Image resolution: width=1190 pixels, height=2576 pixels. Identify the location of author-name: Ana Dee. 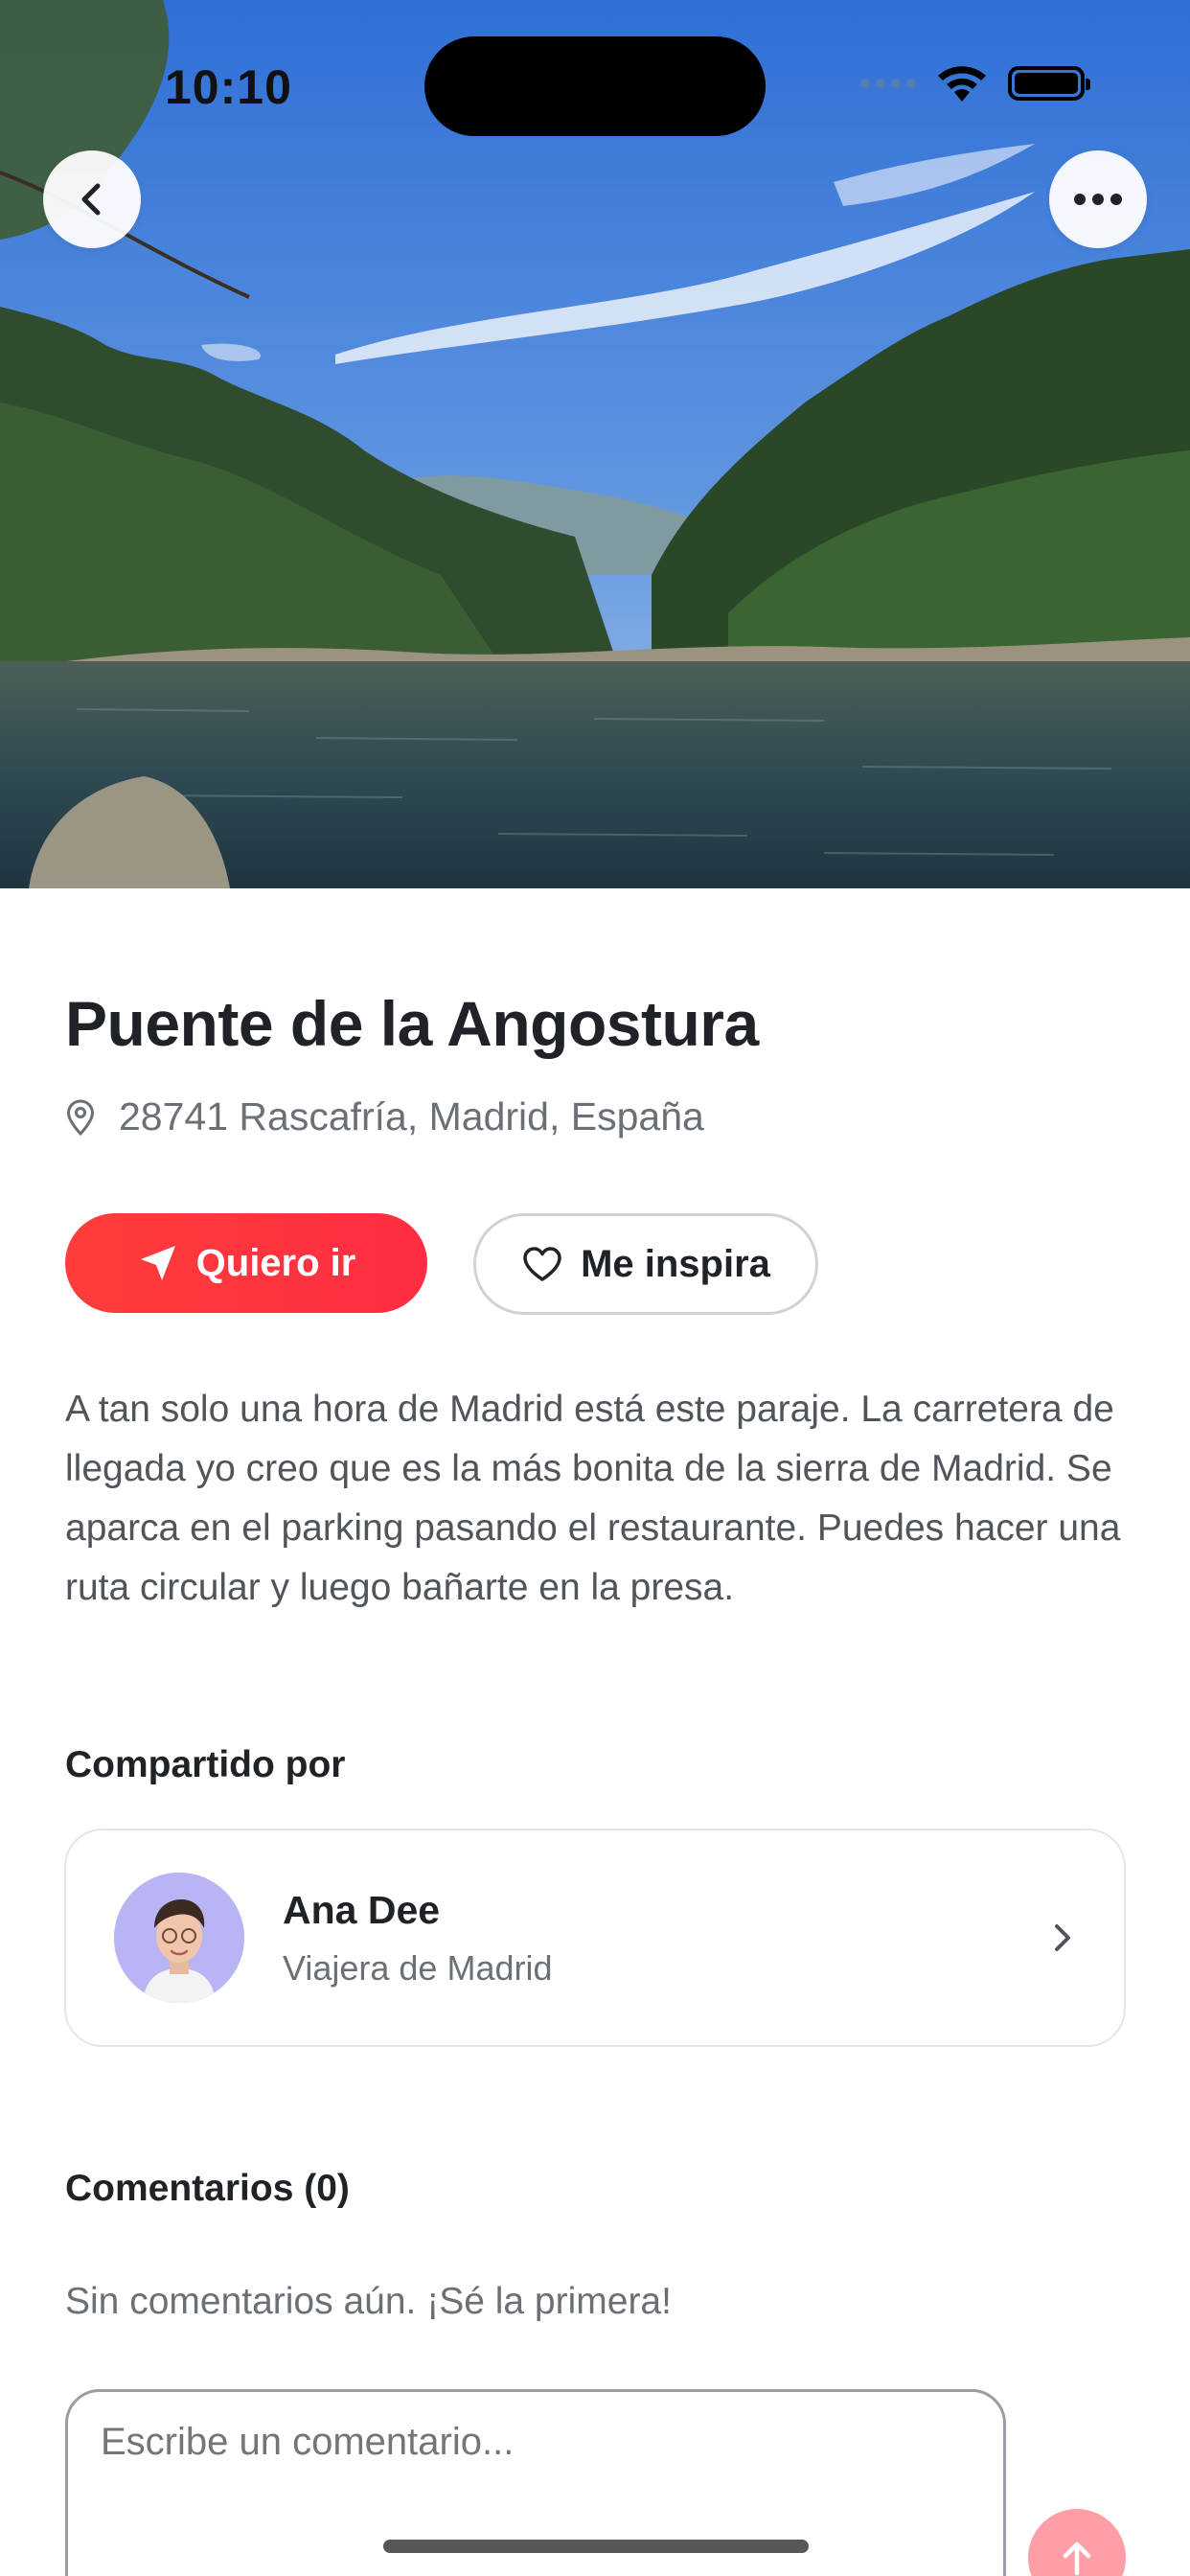
(362, 1909).